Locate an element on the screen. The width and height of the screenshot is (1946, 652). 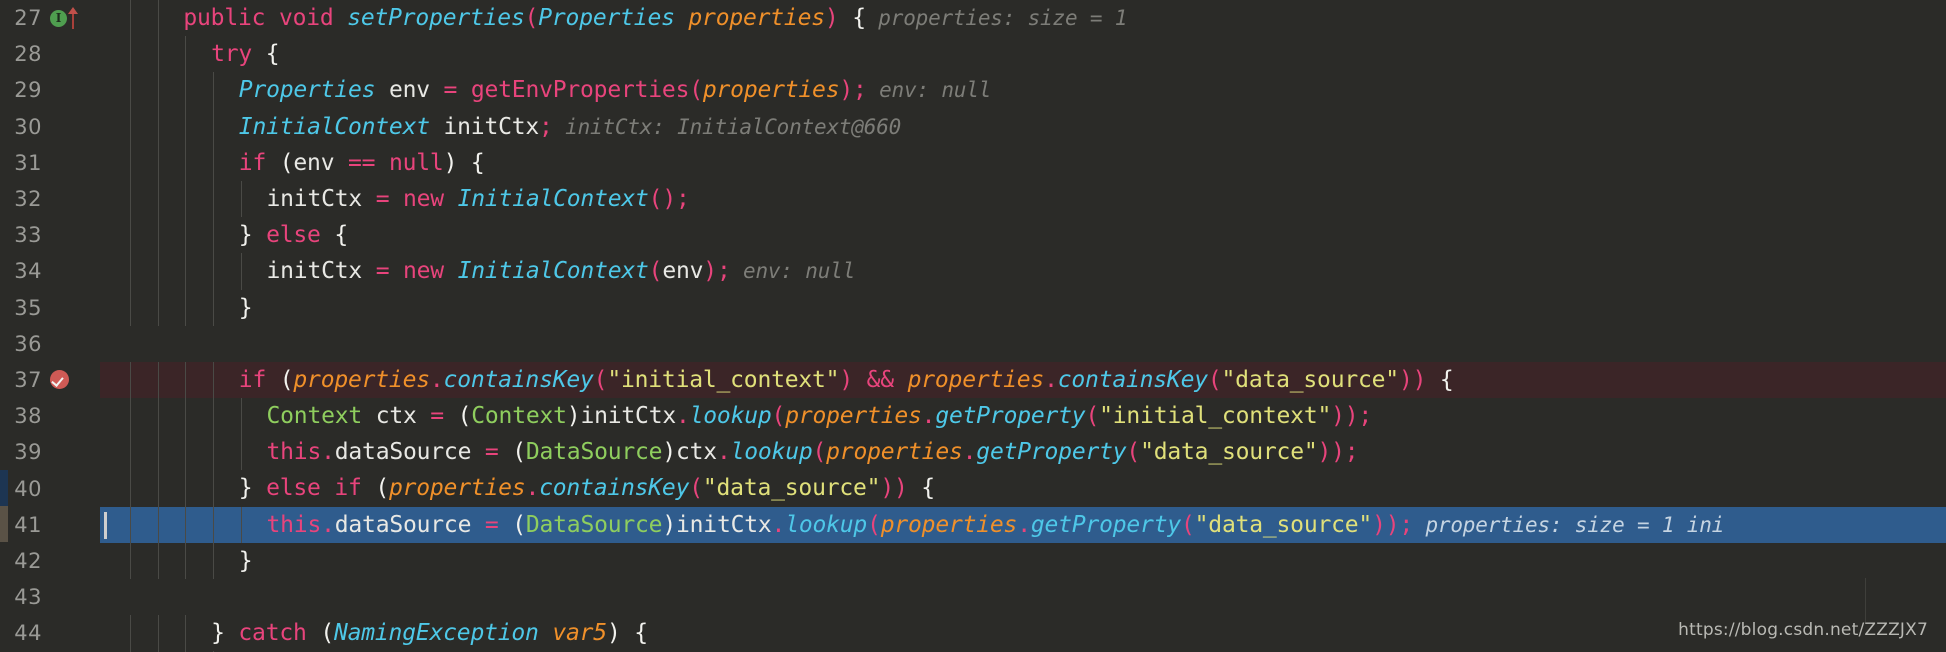
code-line: if (env == null) { is located at coordinates (1023, 162).